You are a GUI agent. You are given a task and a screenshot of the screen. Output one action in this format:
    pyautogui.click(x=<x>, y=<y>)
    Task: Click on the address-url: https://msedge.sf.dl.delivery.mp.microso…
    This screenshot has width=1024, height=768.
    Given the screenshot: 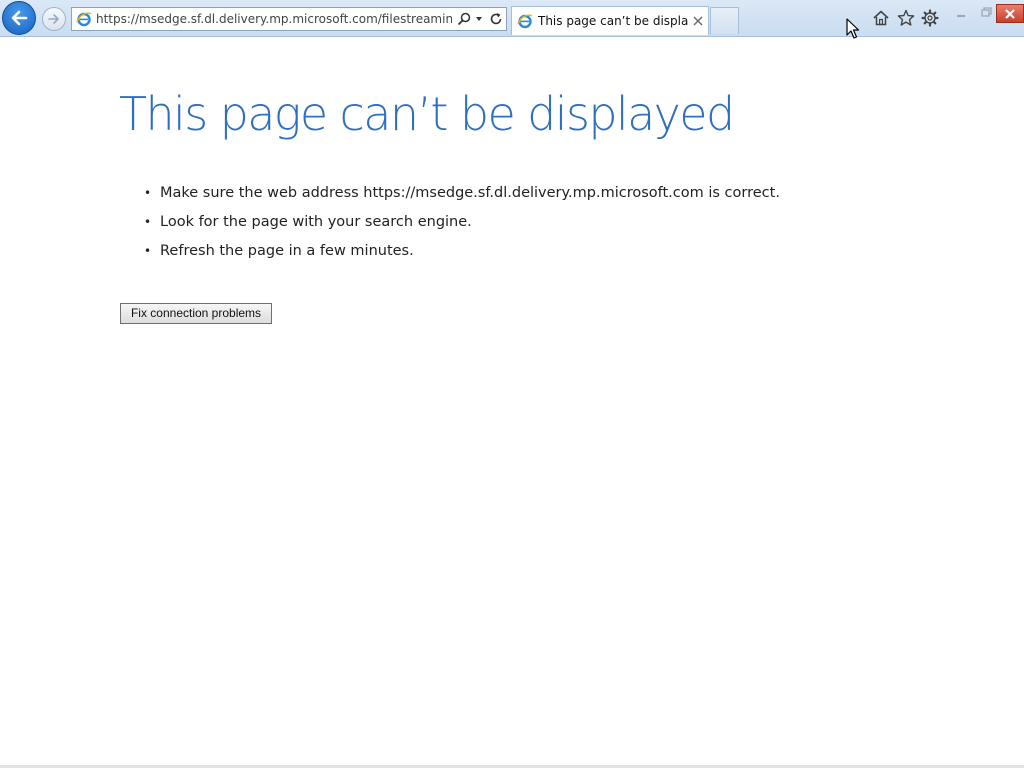 What is the action you would take?
    pyautogui.click(x=274, y=19)
    